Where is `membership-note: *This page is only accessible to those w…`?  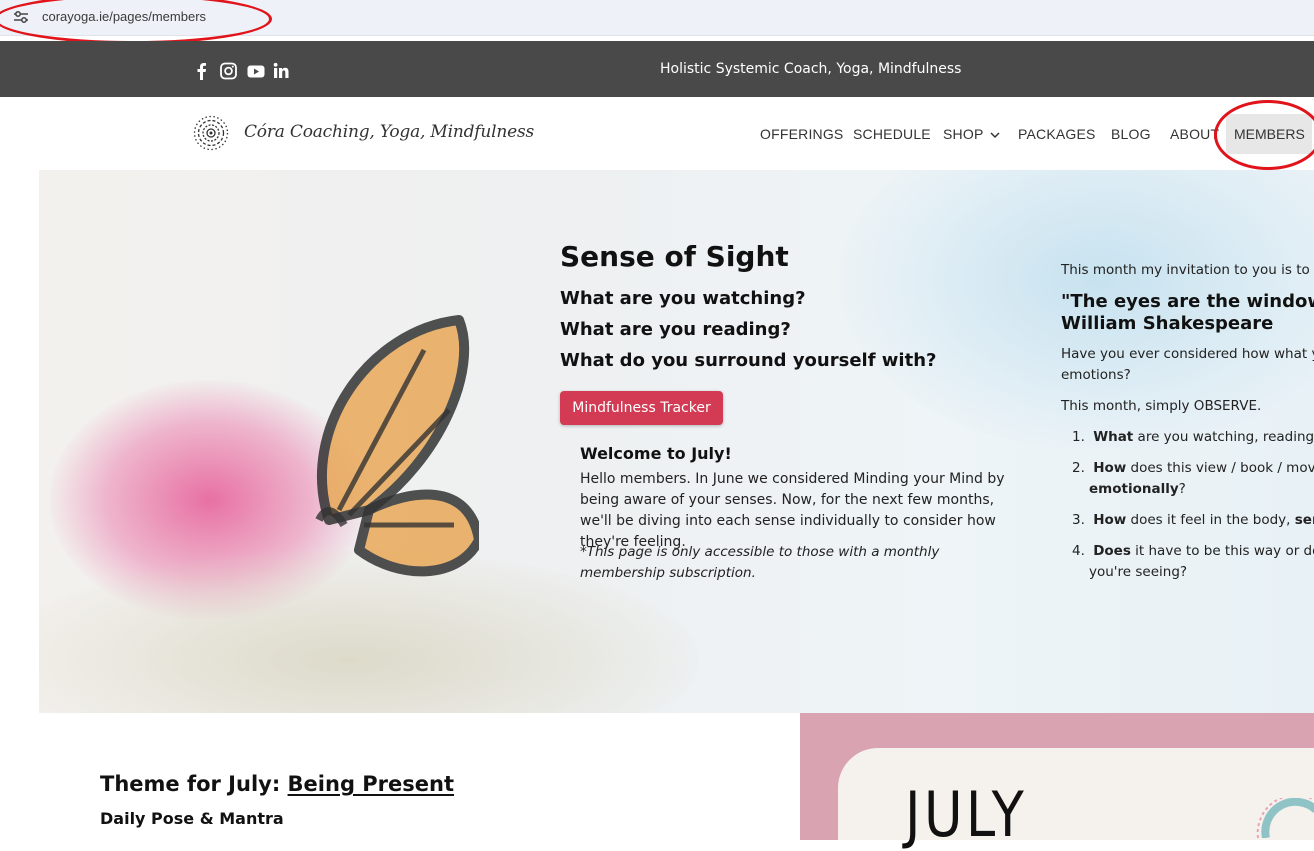
membership-note: *This page is only accessible to those w… is located at coordinates (760, 562).